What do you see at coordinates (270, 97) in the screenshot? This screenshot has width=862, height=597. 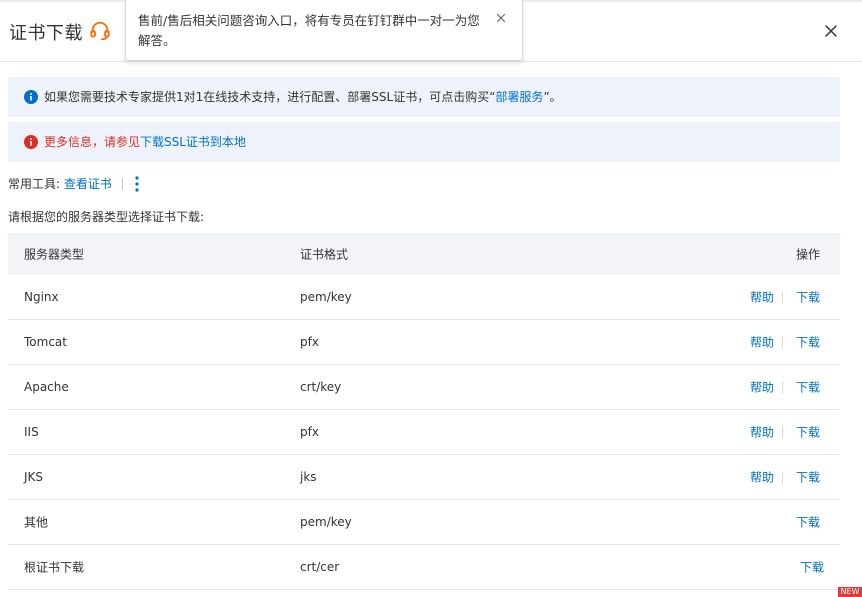 I see `support-alert-prefix: 如果您需要技术专家提供1对1在线技术支持，进行配置、部署SSL证书，可点击购买“` at bounding box center [270, 97].